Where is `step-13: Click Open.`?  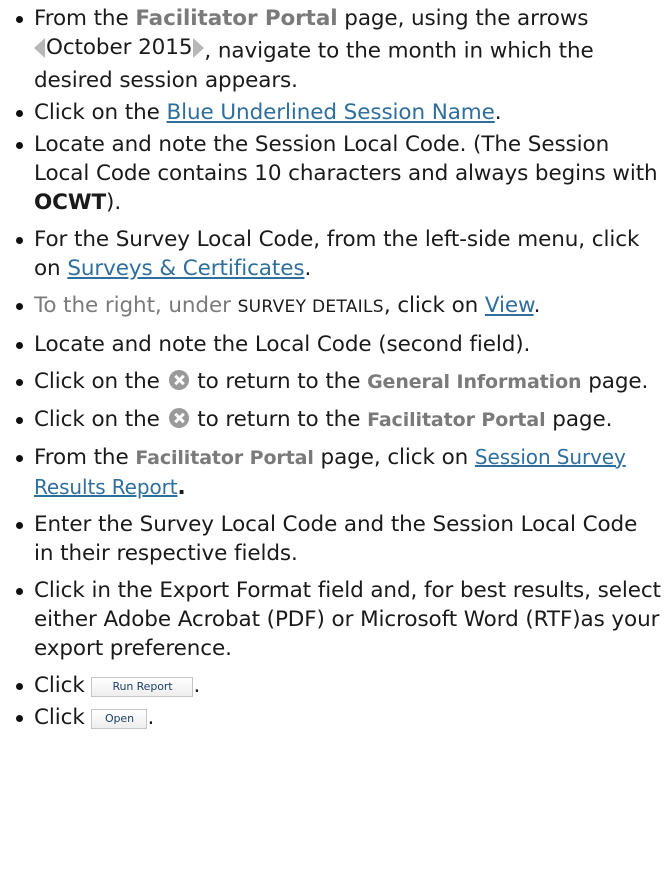
step-13: Click Open. is located at coordinates (335, 717).